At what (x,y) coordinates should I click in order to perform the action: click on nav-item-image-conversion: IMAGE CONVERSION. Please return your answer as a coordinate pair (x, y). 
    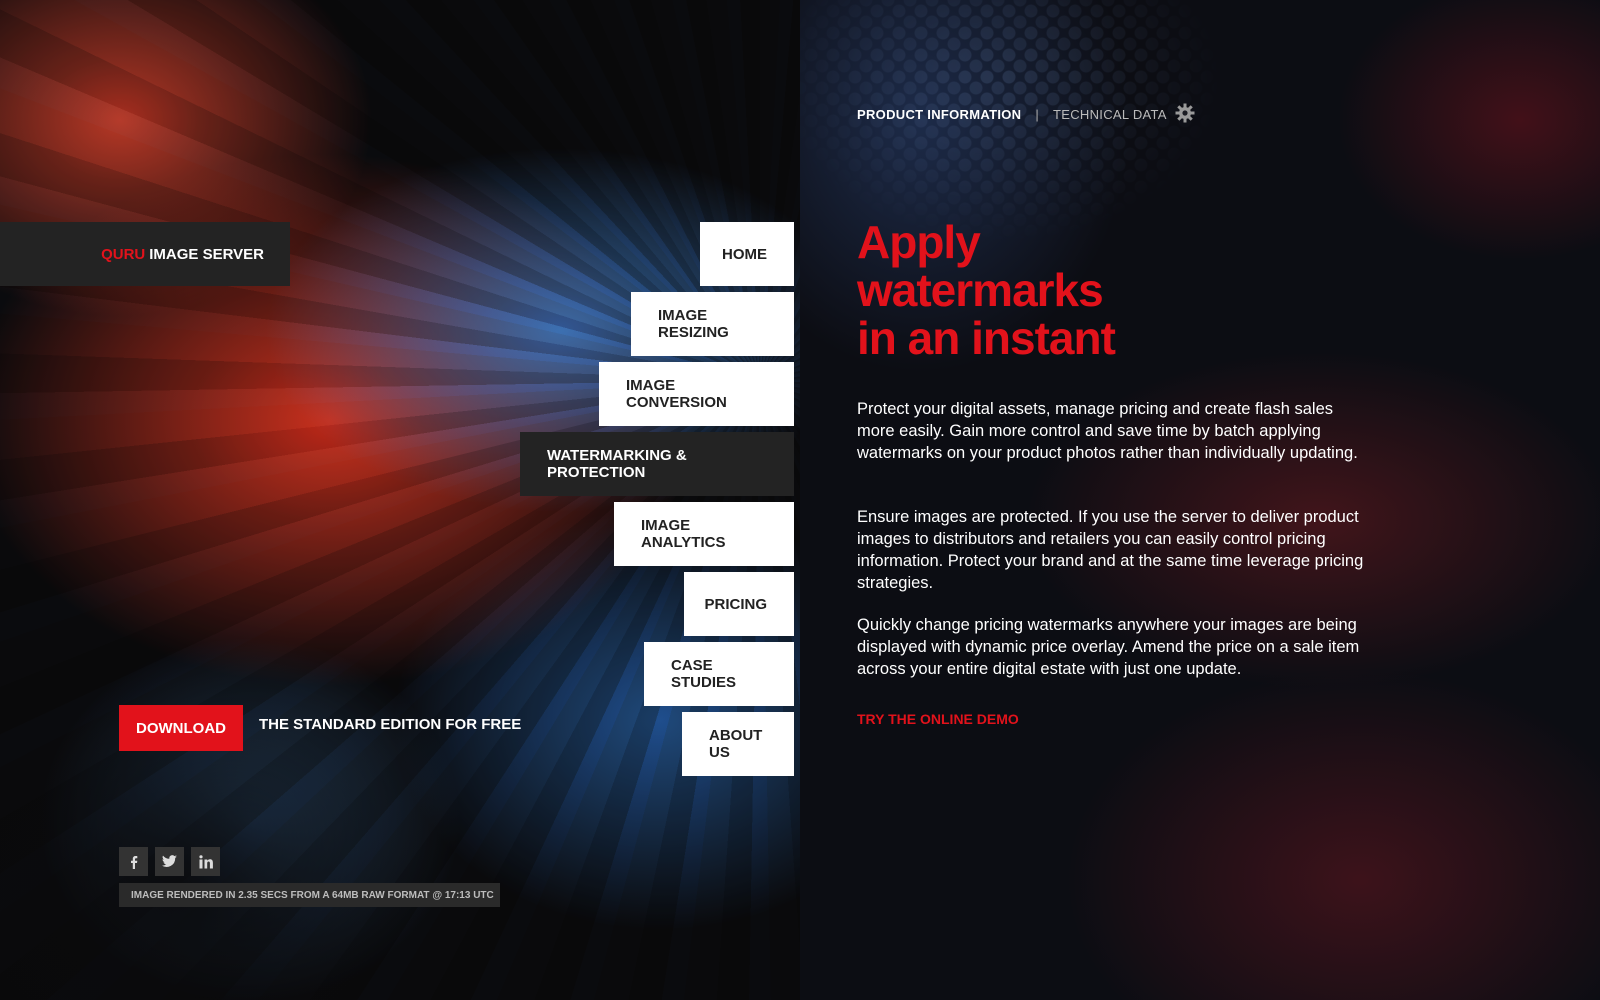
    Looking at the image, I should click on (696, 394).